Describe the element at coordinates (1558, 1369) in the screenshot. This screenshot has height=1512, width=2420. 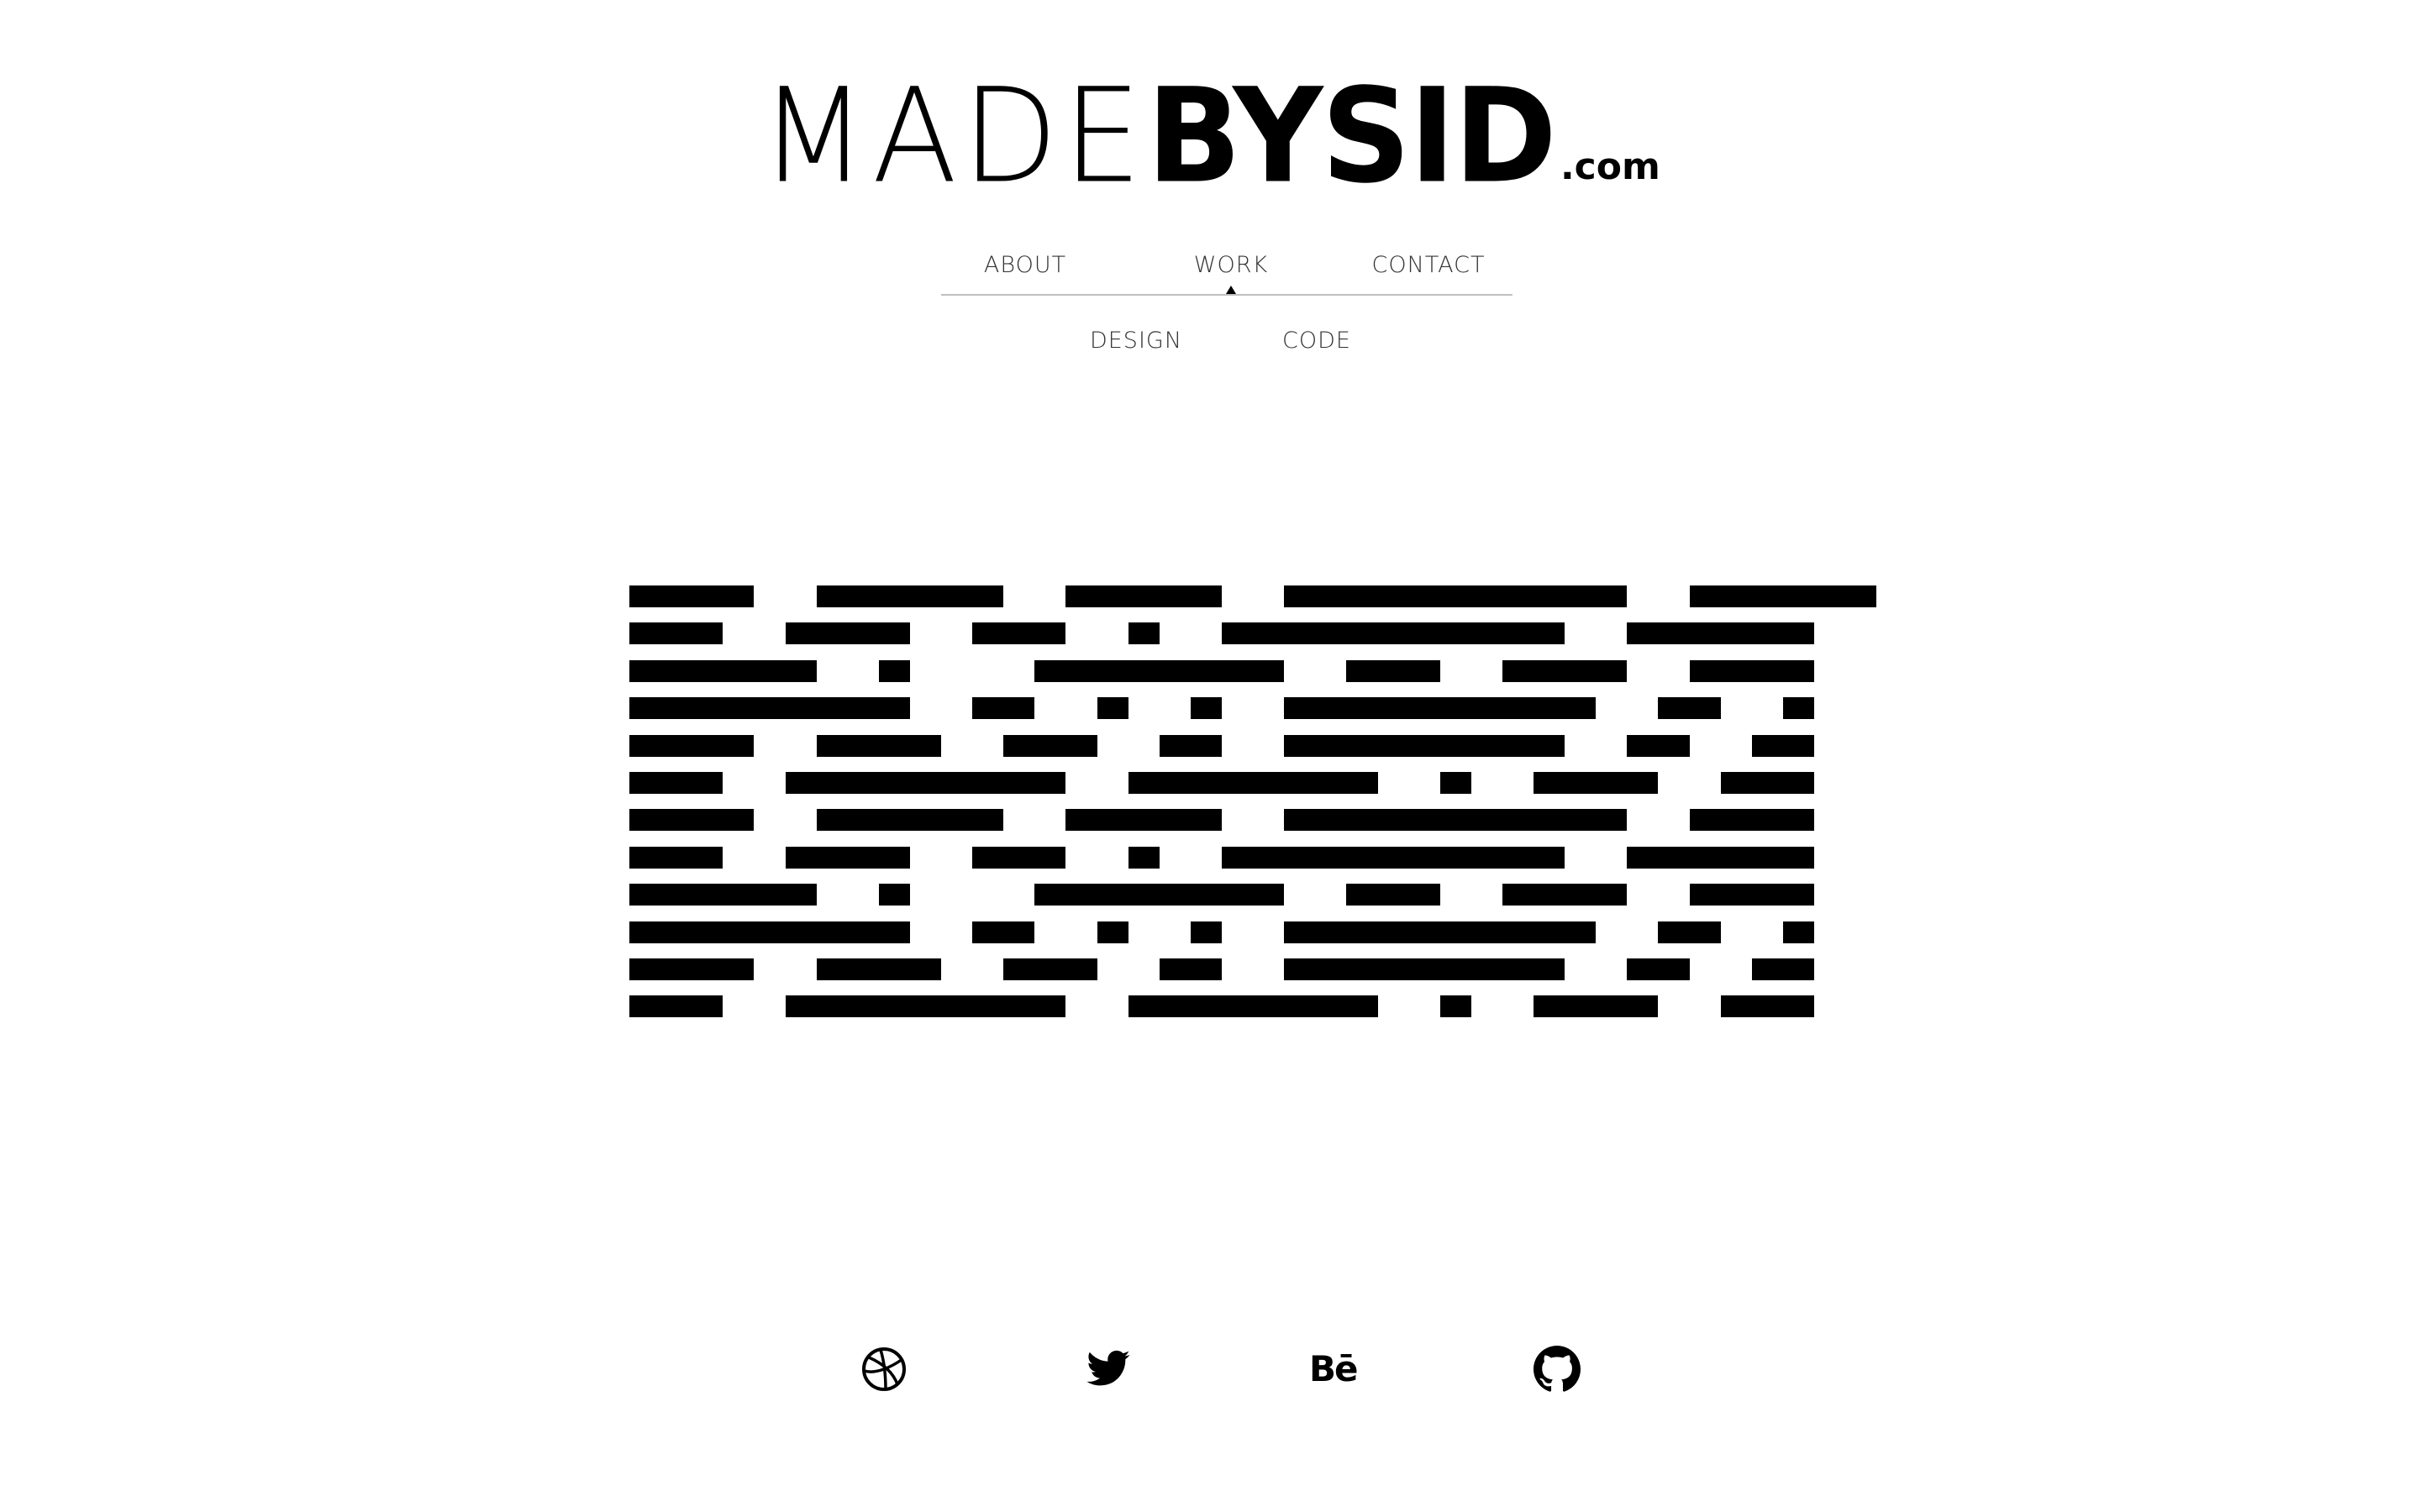
I see `github-icon` at that location.